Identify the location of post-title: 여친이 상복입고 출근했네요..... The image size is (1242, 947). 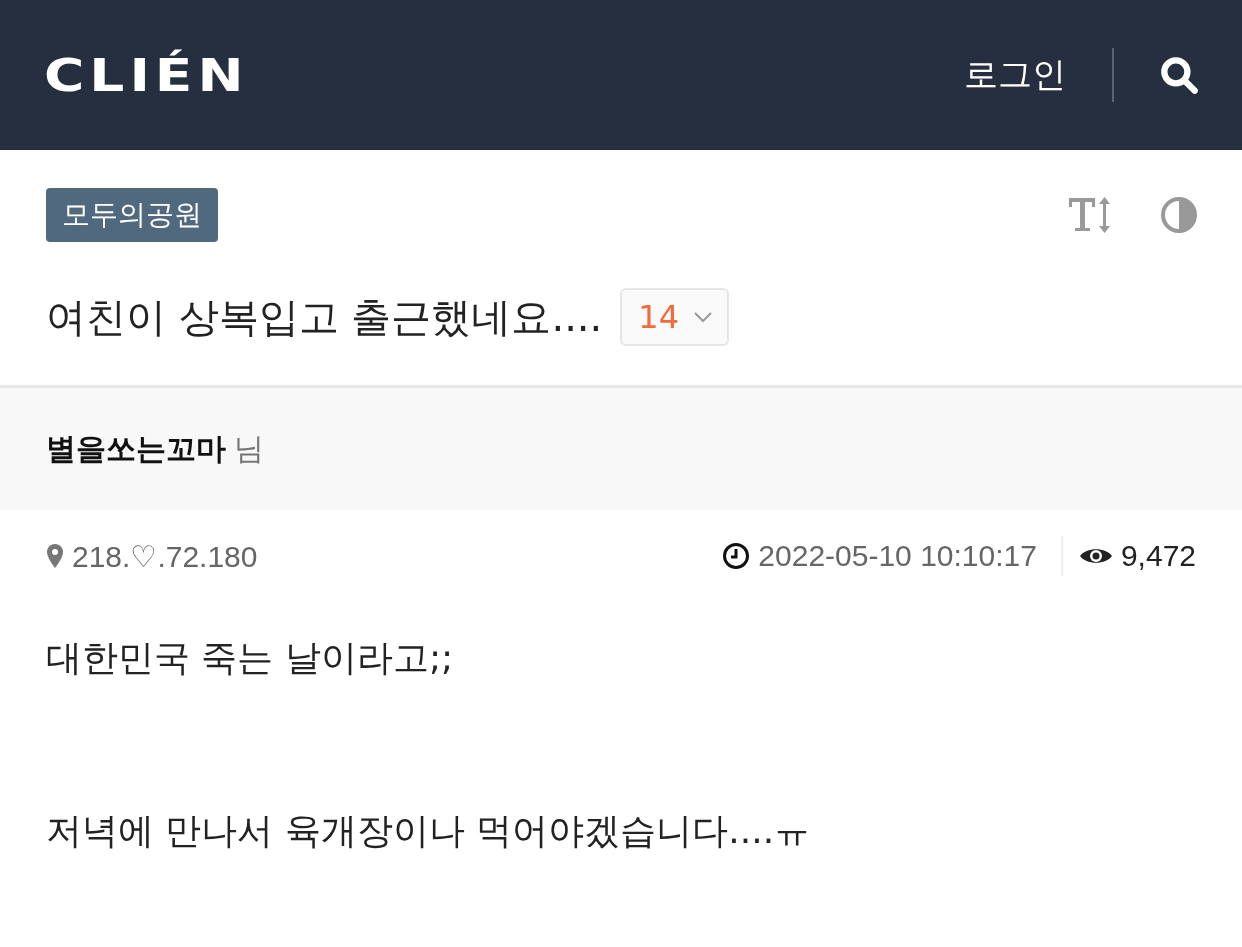
(324, 317).